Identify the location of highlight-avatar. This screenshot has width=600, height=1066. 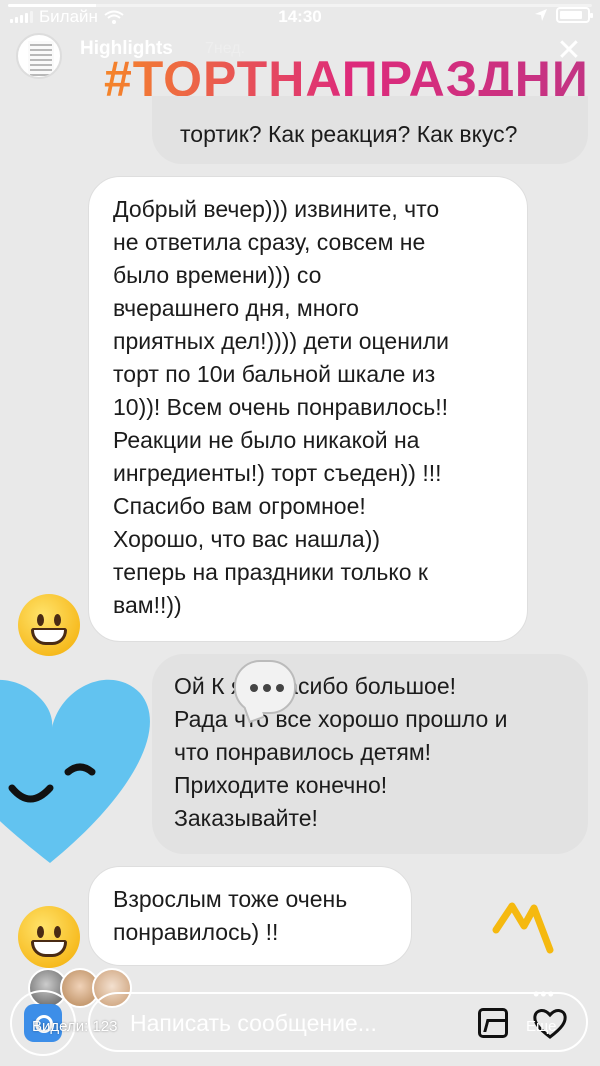
(39, 56).